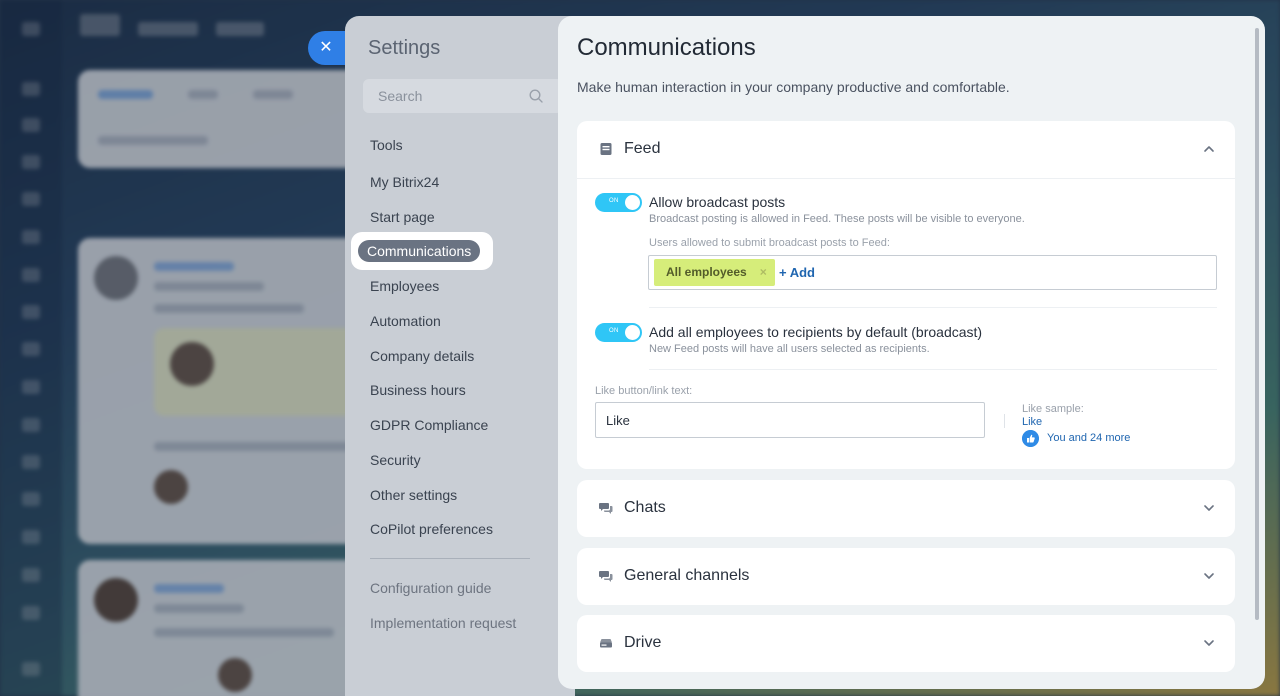 This screenshot has width=1280, height=696. Describe the element at coordinates (906, 149) in the screenshot. I see `feed-section-header: Feed` at that location.